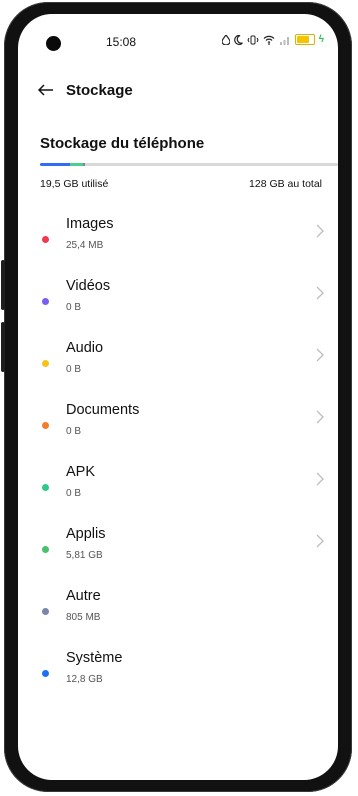  Describe the element at coordinates (90, 224) in the screenshot. I see `category-label: Images` at that location.